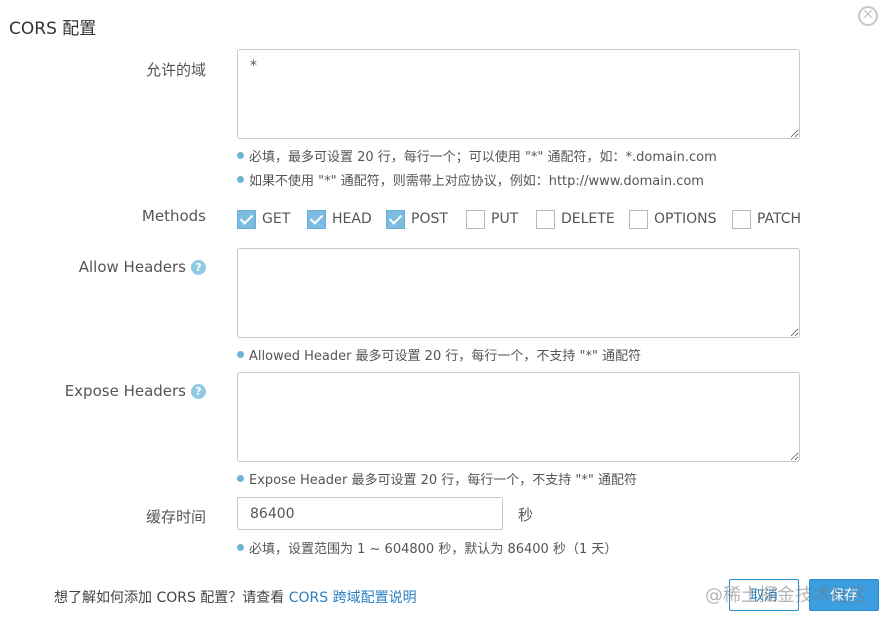  I want to click on methods-label: Methods, so click(173, 216).